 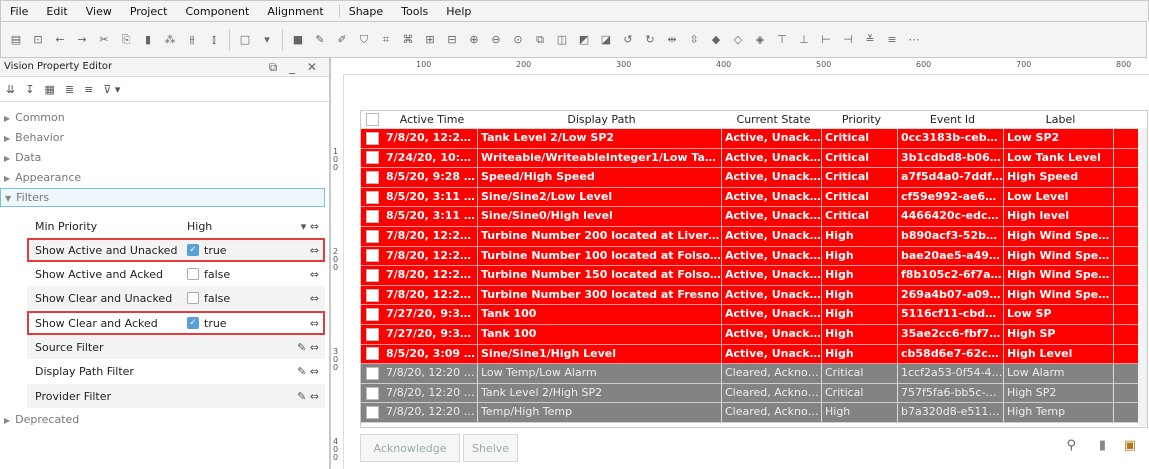 What do you see at coordinates (1059, 119) in the screenshot?
I see `column-header-label: Label` at bounding box center [1059, 119].